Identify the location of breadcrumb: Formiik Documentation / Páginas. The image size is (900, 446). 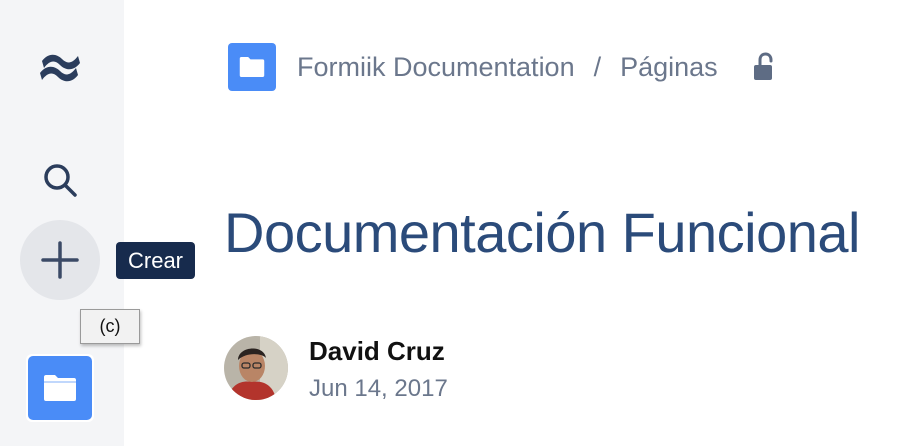
(503, 67).